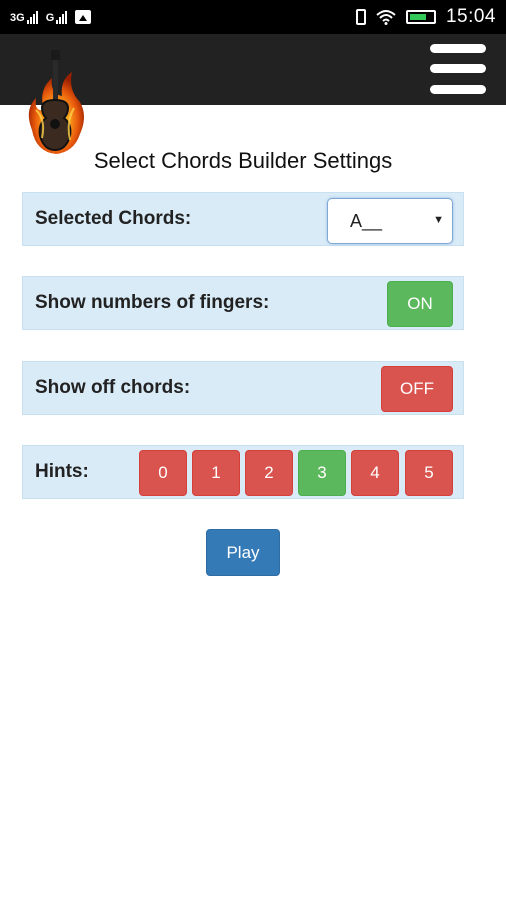 This screenshot has width=506, height=900. I want to click on image-notification-icon, so click(83, 17).